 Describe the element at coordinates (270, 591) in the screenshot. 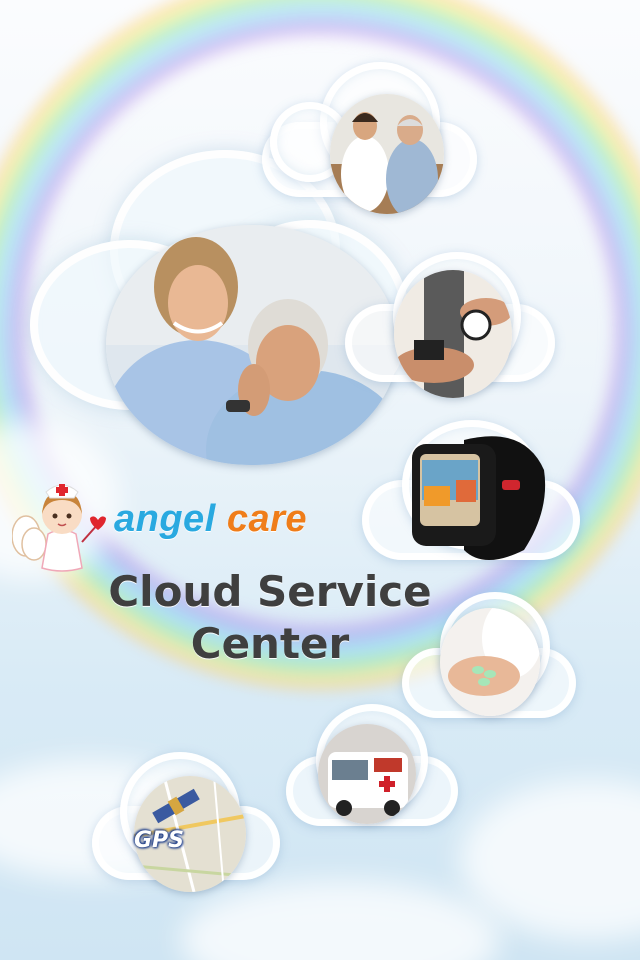

I see `title-line-1: Cloud Service` at that location.